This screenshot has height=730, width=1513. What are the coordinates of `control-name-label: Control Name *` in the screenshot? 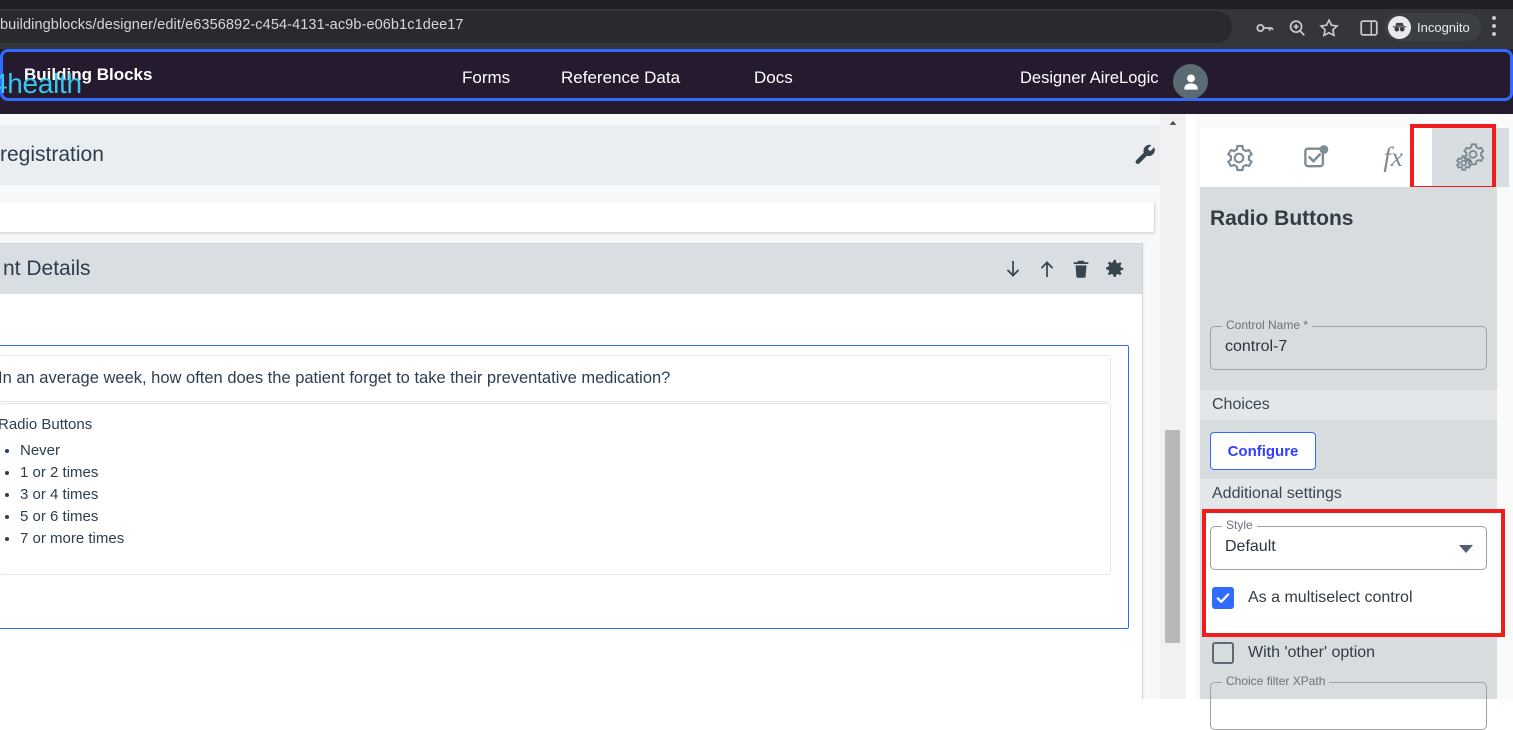 It's located at (1267, 325).